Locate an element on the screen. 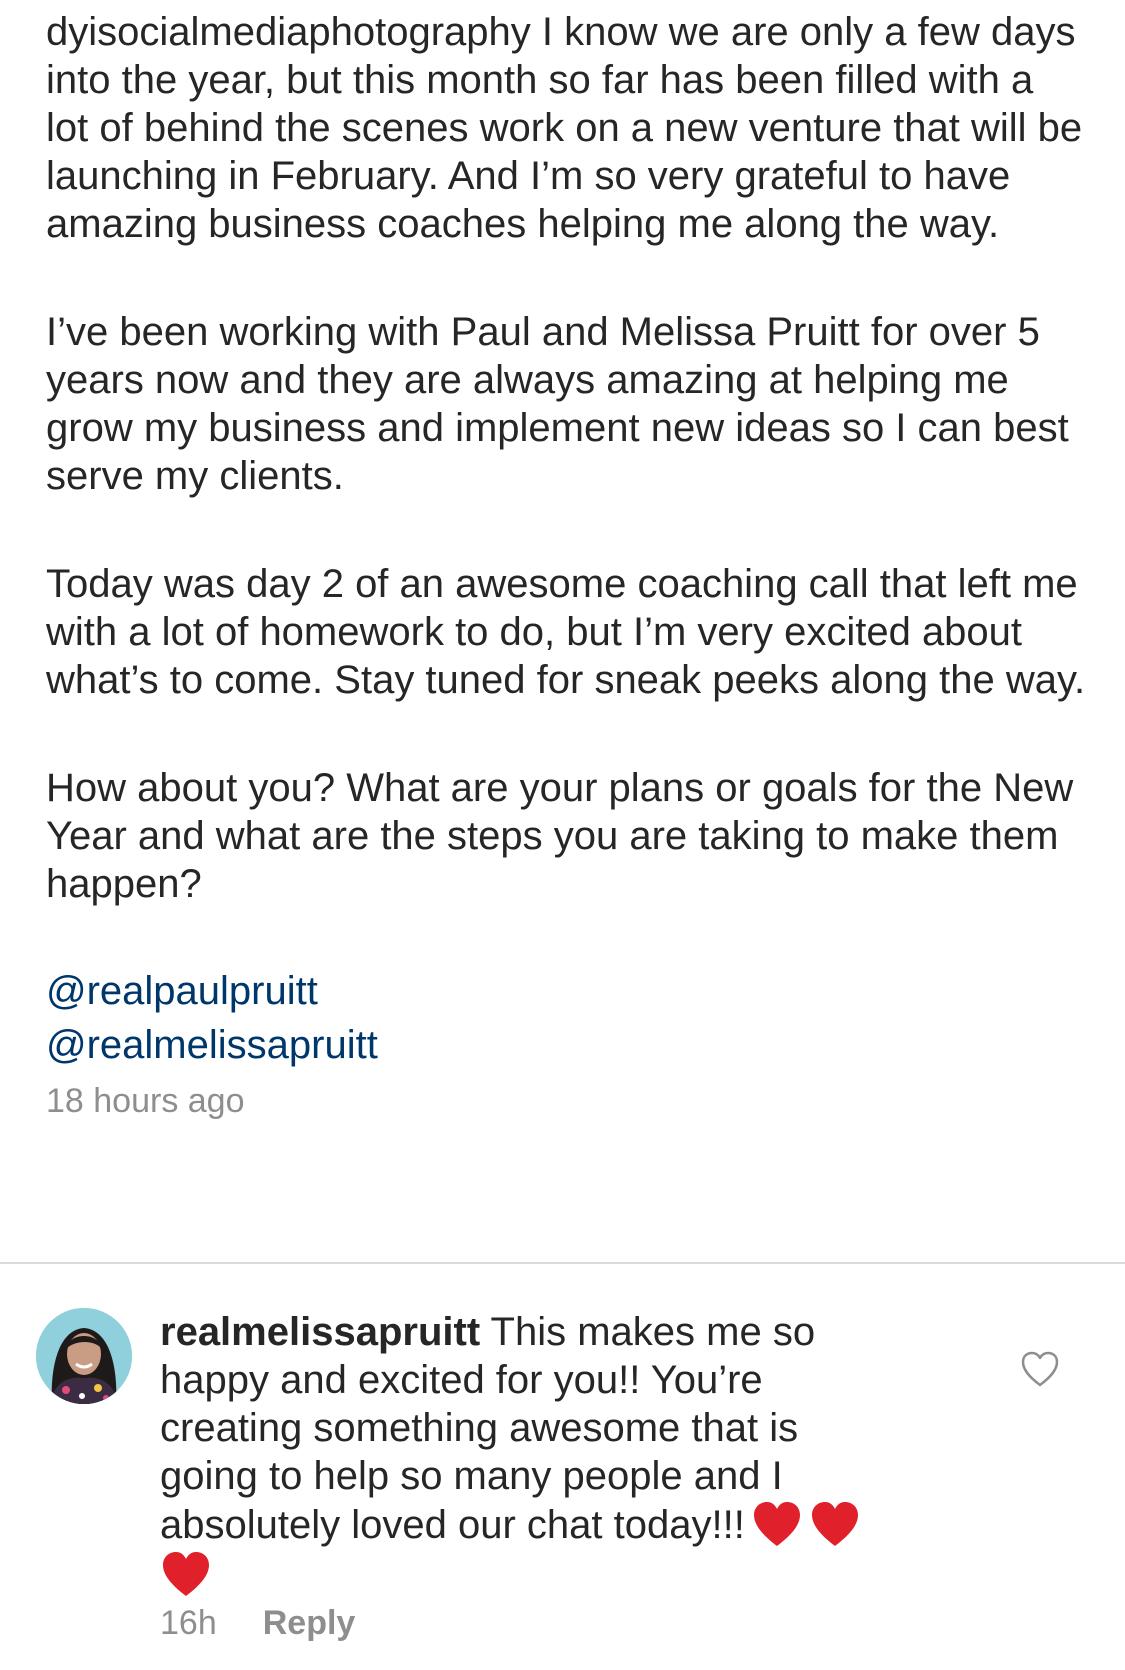  avatar is located at coordinates (84, 1356).